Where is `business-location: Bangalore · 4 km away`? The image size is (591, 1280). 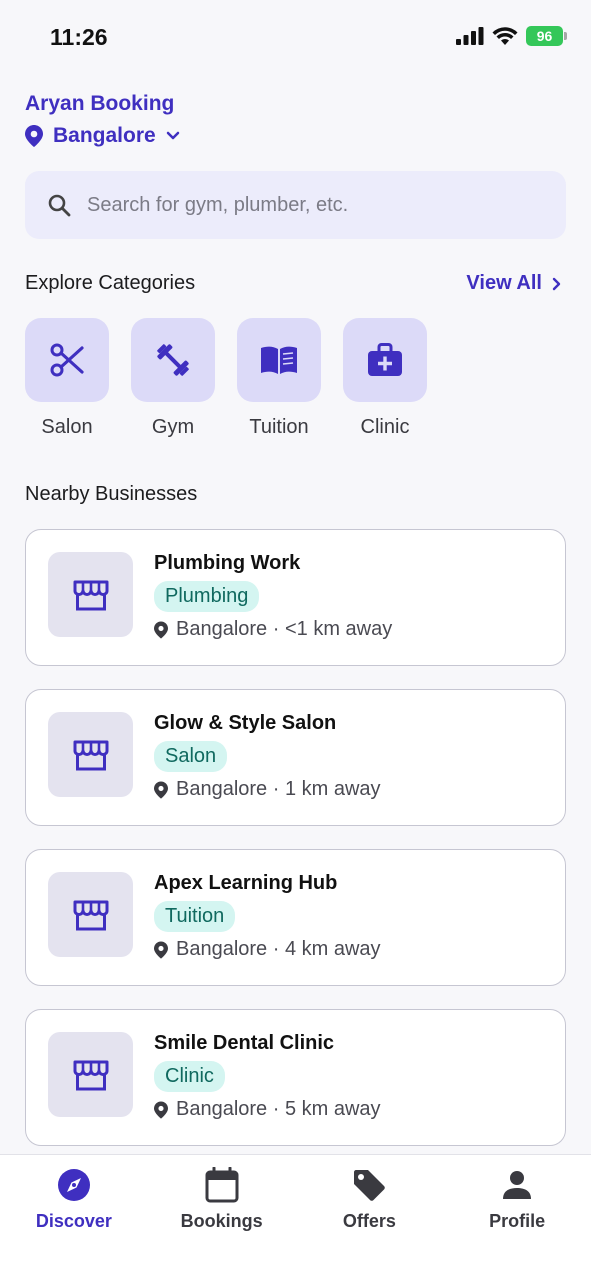 business-location: Bangalore · 4 km away is located at coordinates (267, 949).